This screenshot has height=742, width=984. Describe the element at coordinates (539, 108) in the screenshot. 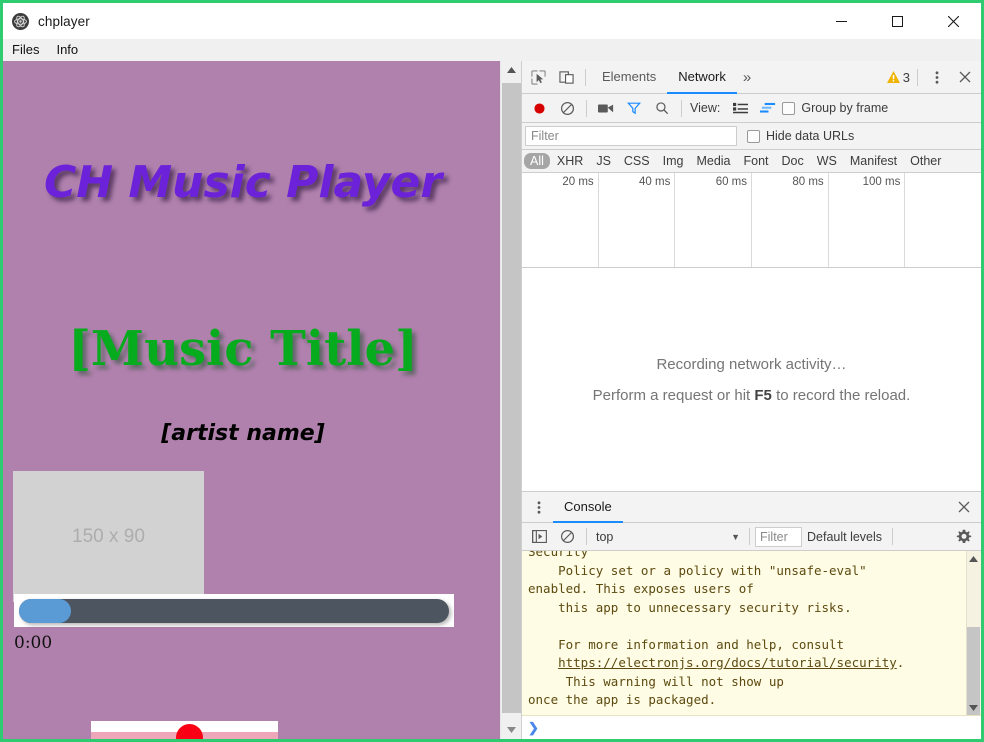

I see `record-icon` at that location.